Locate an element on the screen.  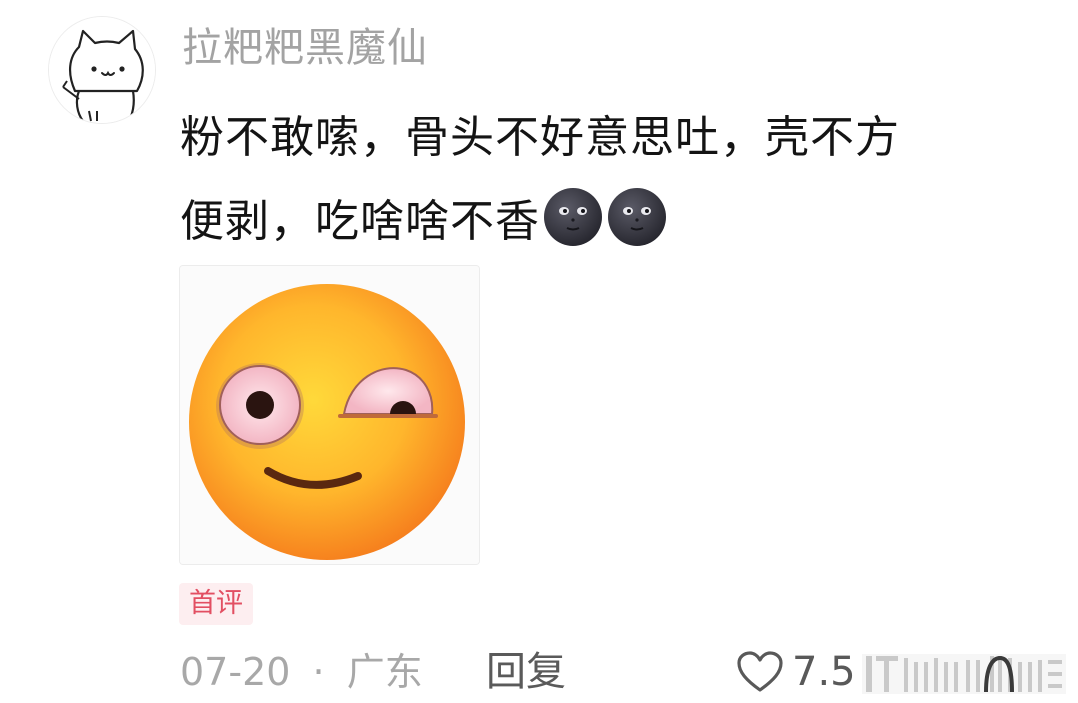
comment-image is located at coordinates (329, 415).